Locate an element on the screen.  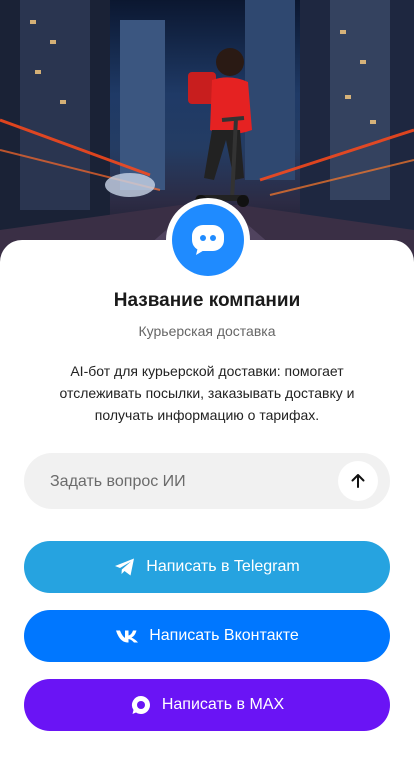
max-icon is located at coordinates (141, 705).